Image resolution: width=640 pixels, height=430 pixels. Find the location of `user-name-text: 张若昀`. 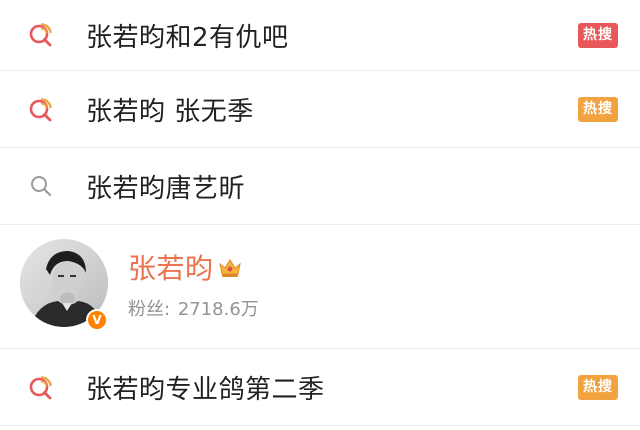

user-name-text: 张若昀 is located at coordinates (171, 268).